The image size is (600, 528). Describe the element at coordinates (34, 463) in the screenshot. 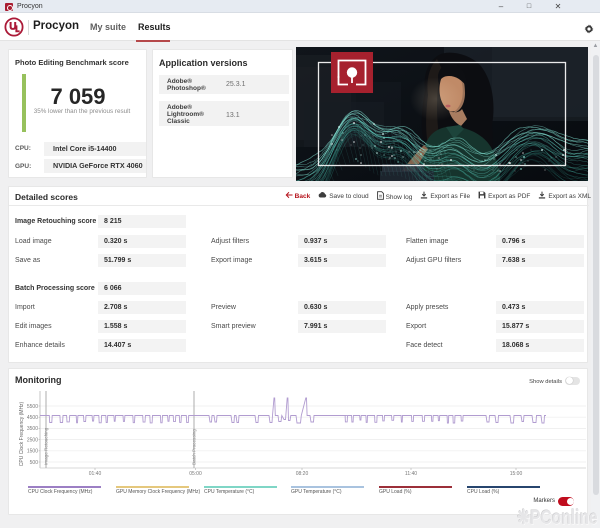

I see `svg-text: 500` at that location.